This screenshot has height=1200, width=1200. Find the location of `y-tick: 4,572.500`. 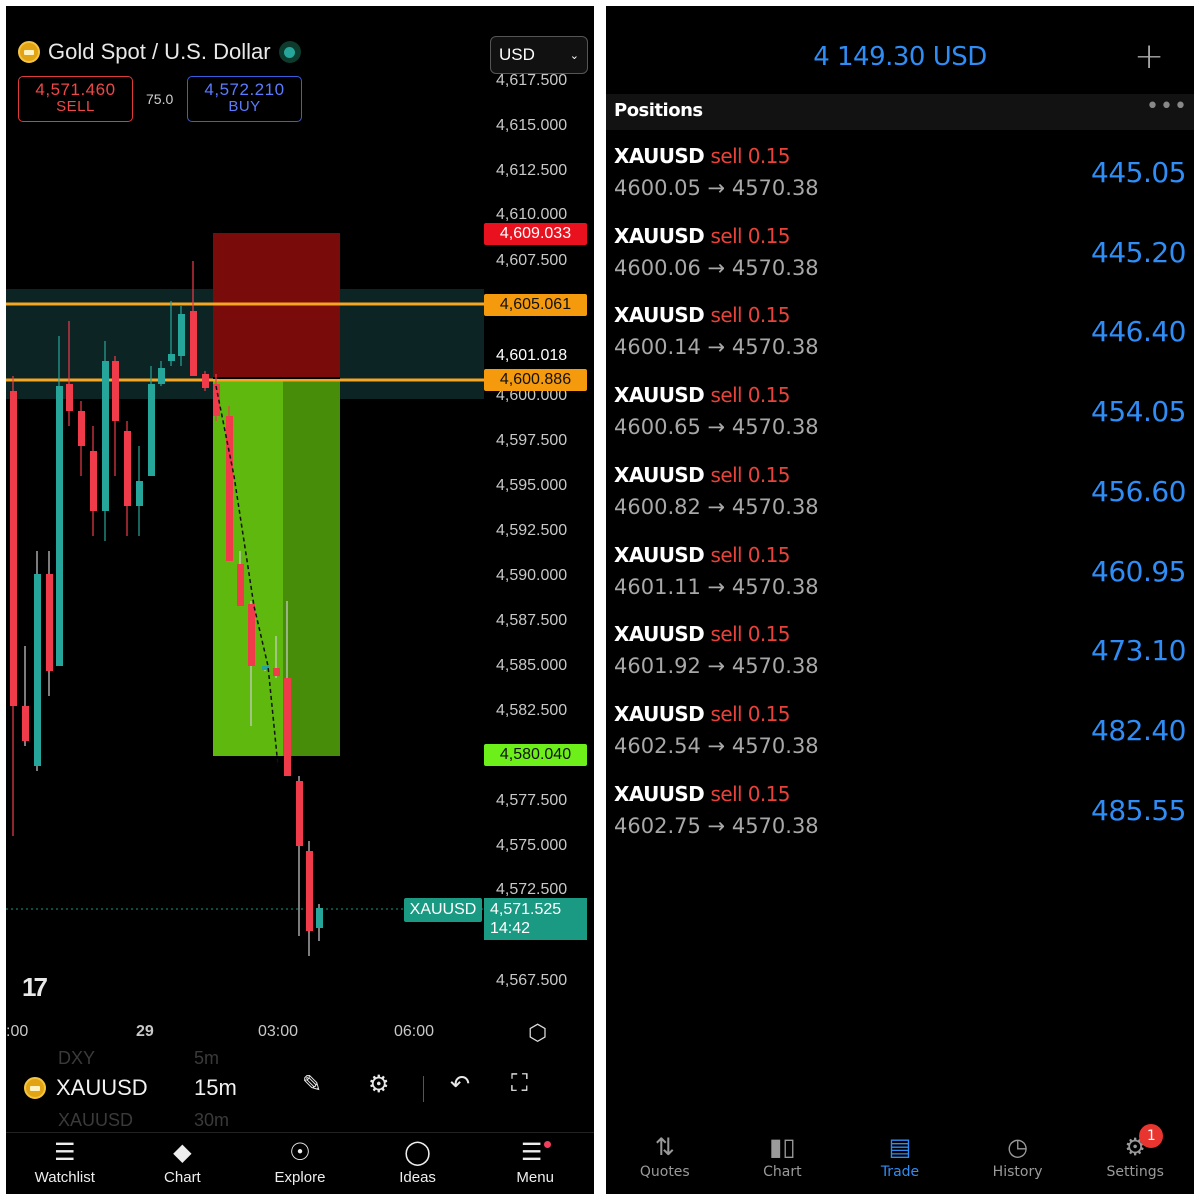

y-tick: 4,572.500 is located at coordinates (532, 889).